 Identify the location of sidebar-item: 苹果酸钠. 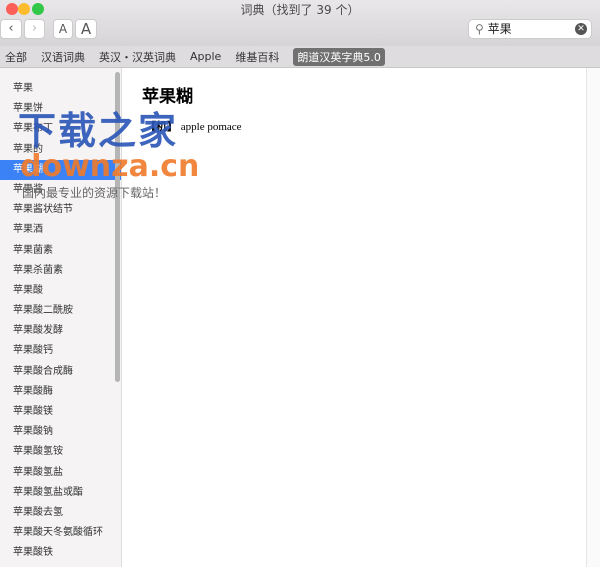
(60, 432).